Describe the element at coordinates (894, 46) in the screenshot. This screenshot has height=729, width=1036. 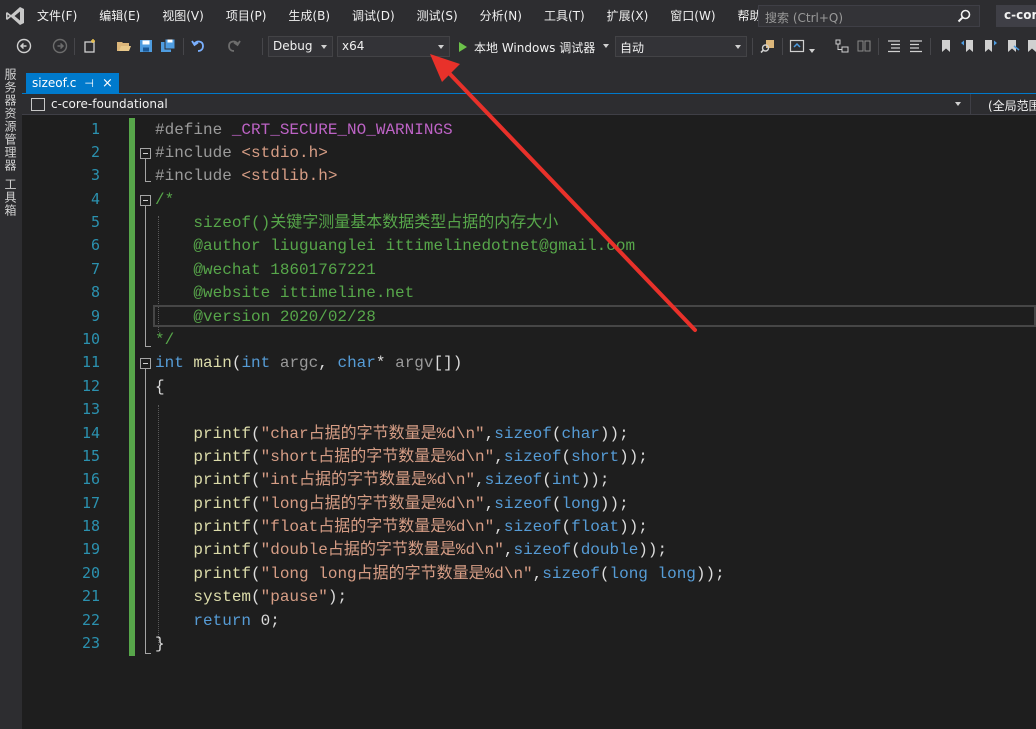
I see `comment-lines-icon` at that location.